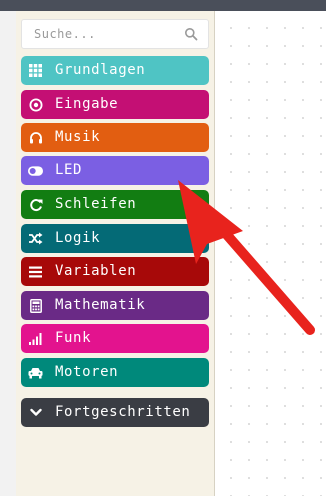 The image size is (326, 496). Describe the element at coordinates (96, 271) in the screenshot. I see `category-label: Variablen` at that location.